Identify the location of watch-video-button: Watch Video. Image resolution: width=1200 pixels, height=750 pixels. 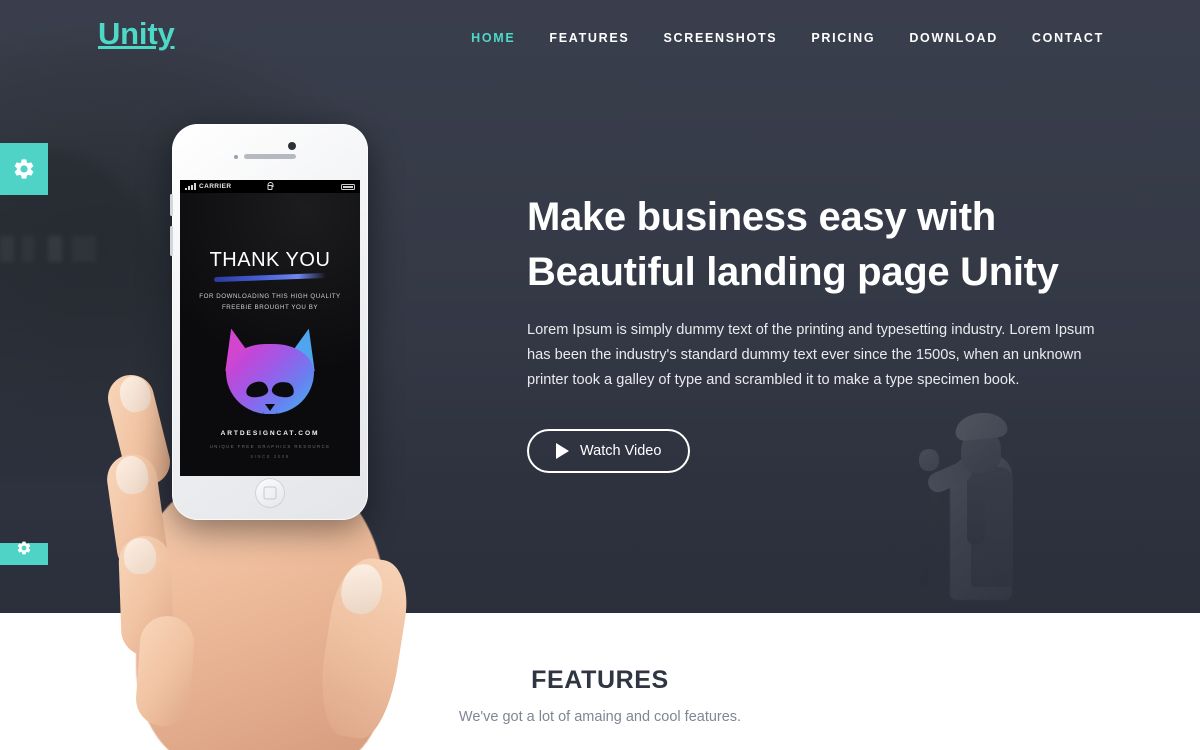
(609, 450).